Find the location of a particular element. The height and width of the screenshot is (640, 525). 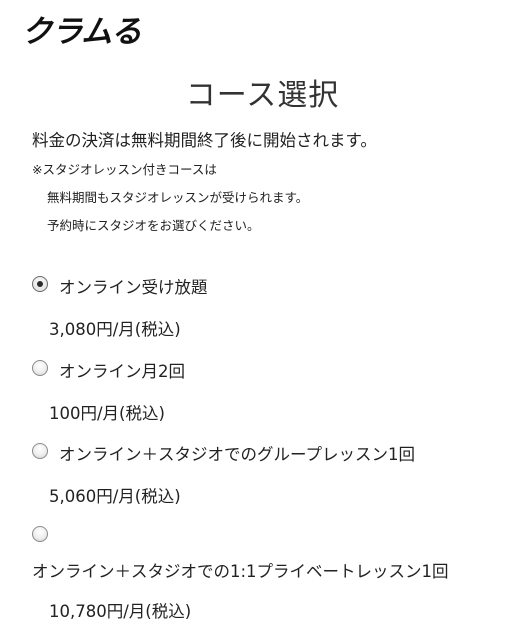

plan-price: 10,780円/月(税込) is located at coordinates (120, 611).